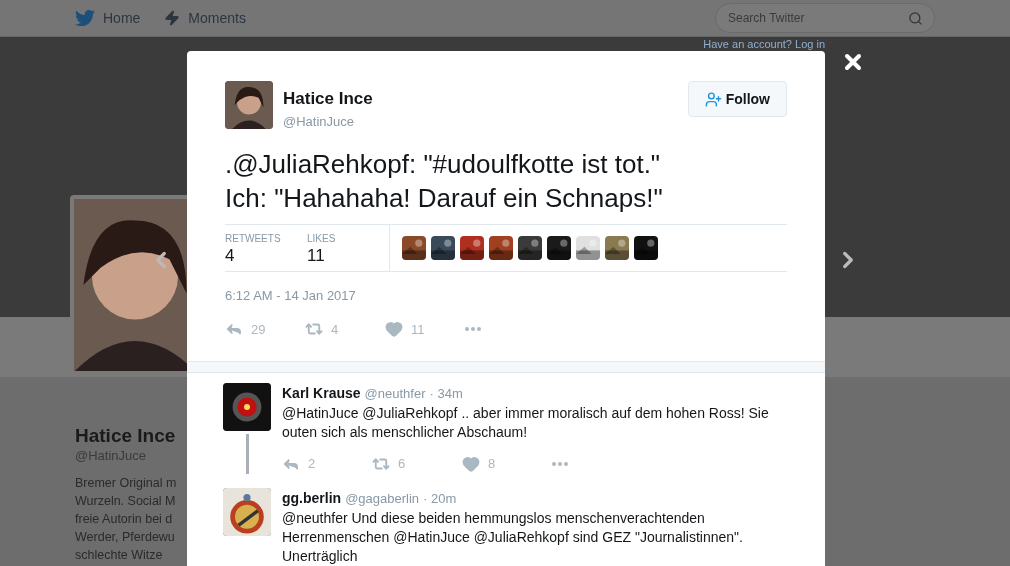 This screenshot has width=1010, height=566. Describe the element at coordinates (126, 436) in the screenshot. I see `profile-name: Hatice Ince` at that location.